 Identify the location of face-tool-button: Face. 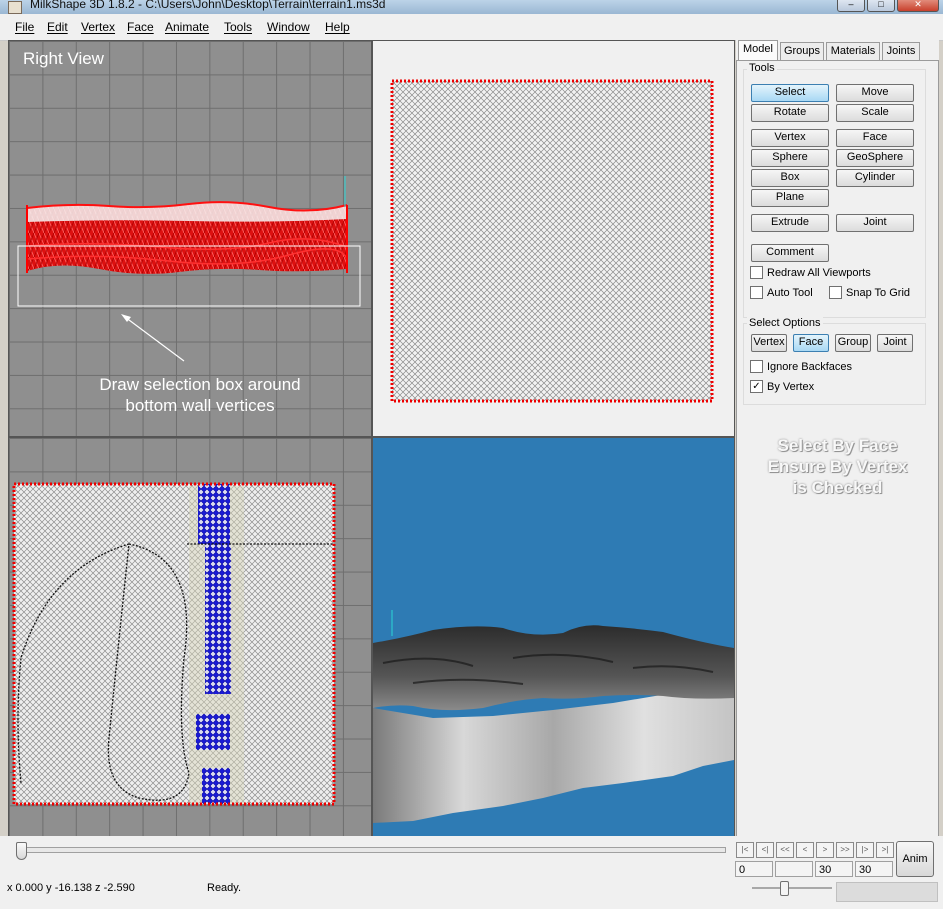
(875, 138).